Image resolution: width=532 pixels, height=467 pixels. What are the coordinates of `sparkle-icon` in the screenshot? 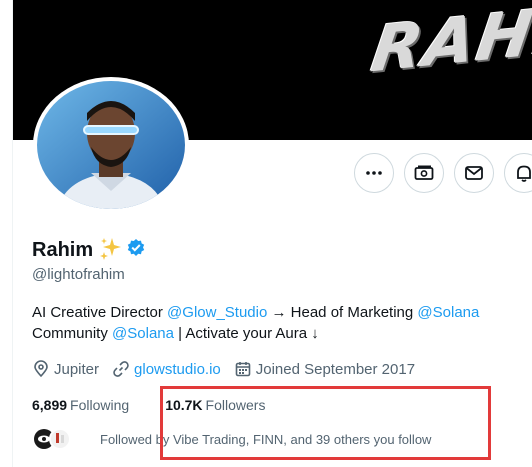 It's located at (111, 250).